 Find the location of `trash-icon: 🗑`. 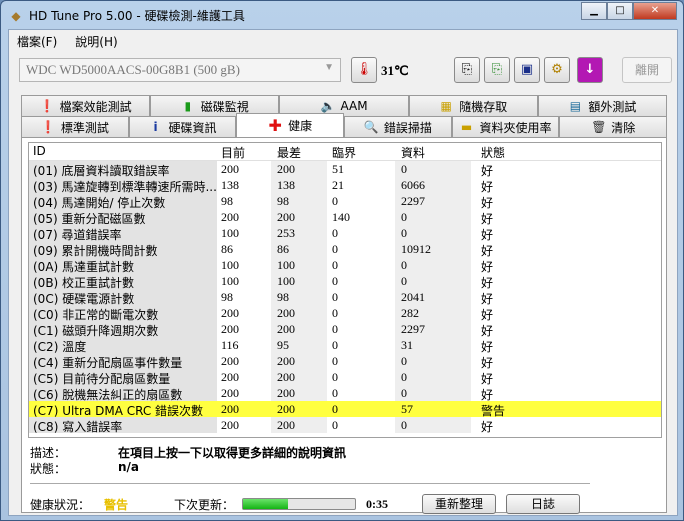

trash-icon: 🗑 is located at coordinates (599, 127).